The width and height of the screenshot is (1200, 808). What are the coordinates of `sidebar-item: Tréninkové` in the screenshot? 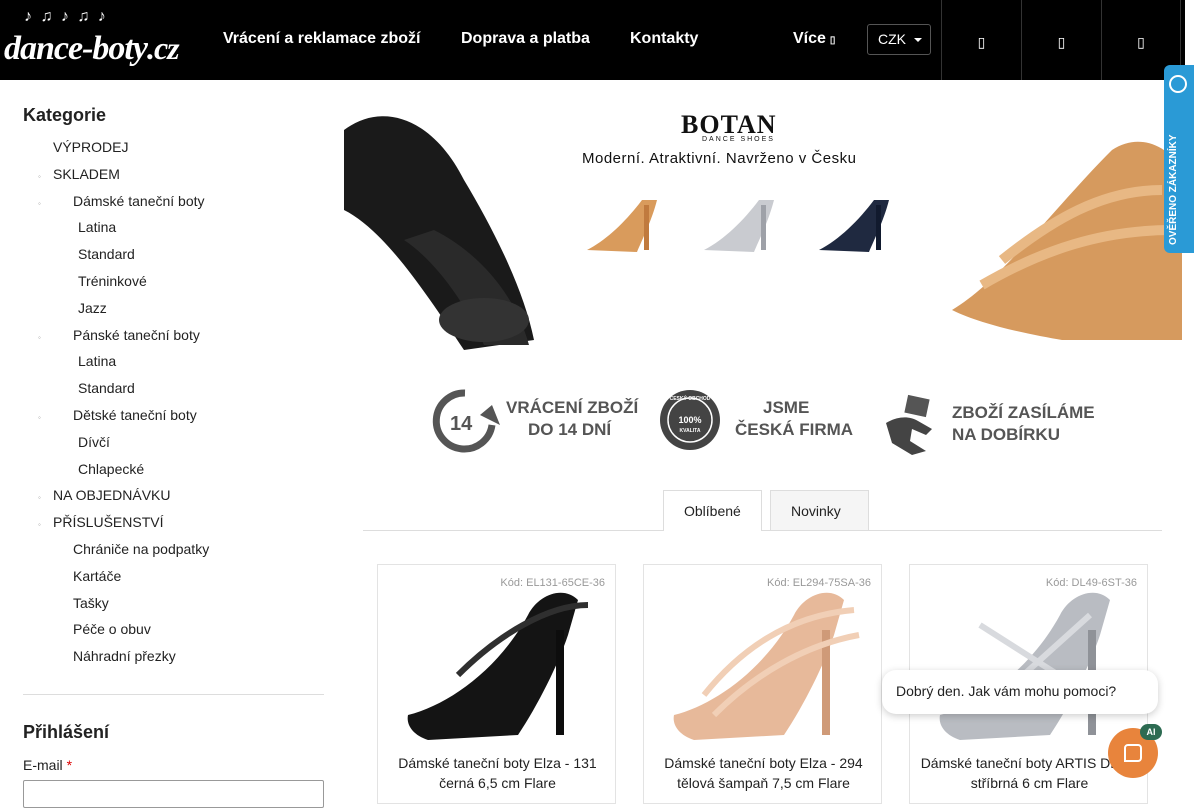 It's located at (173, 285).